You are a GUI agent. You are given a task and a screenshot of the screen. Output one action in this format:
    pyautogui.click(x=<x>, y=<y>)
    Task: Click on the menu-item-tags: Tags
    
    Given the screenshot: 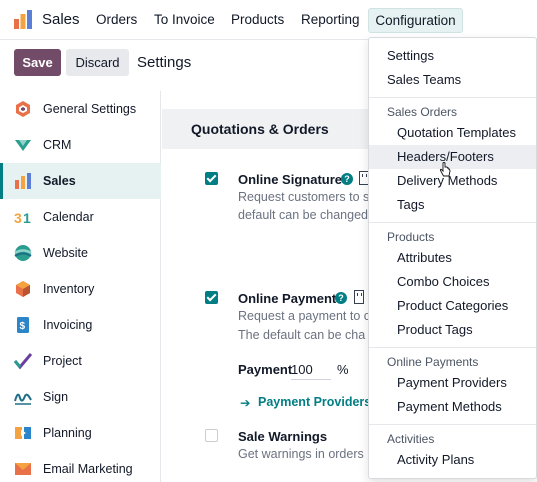 What is the action you would take?
    pyautogui.click(x=452, y=205)
    